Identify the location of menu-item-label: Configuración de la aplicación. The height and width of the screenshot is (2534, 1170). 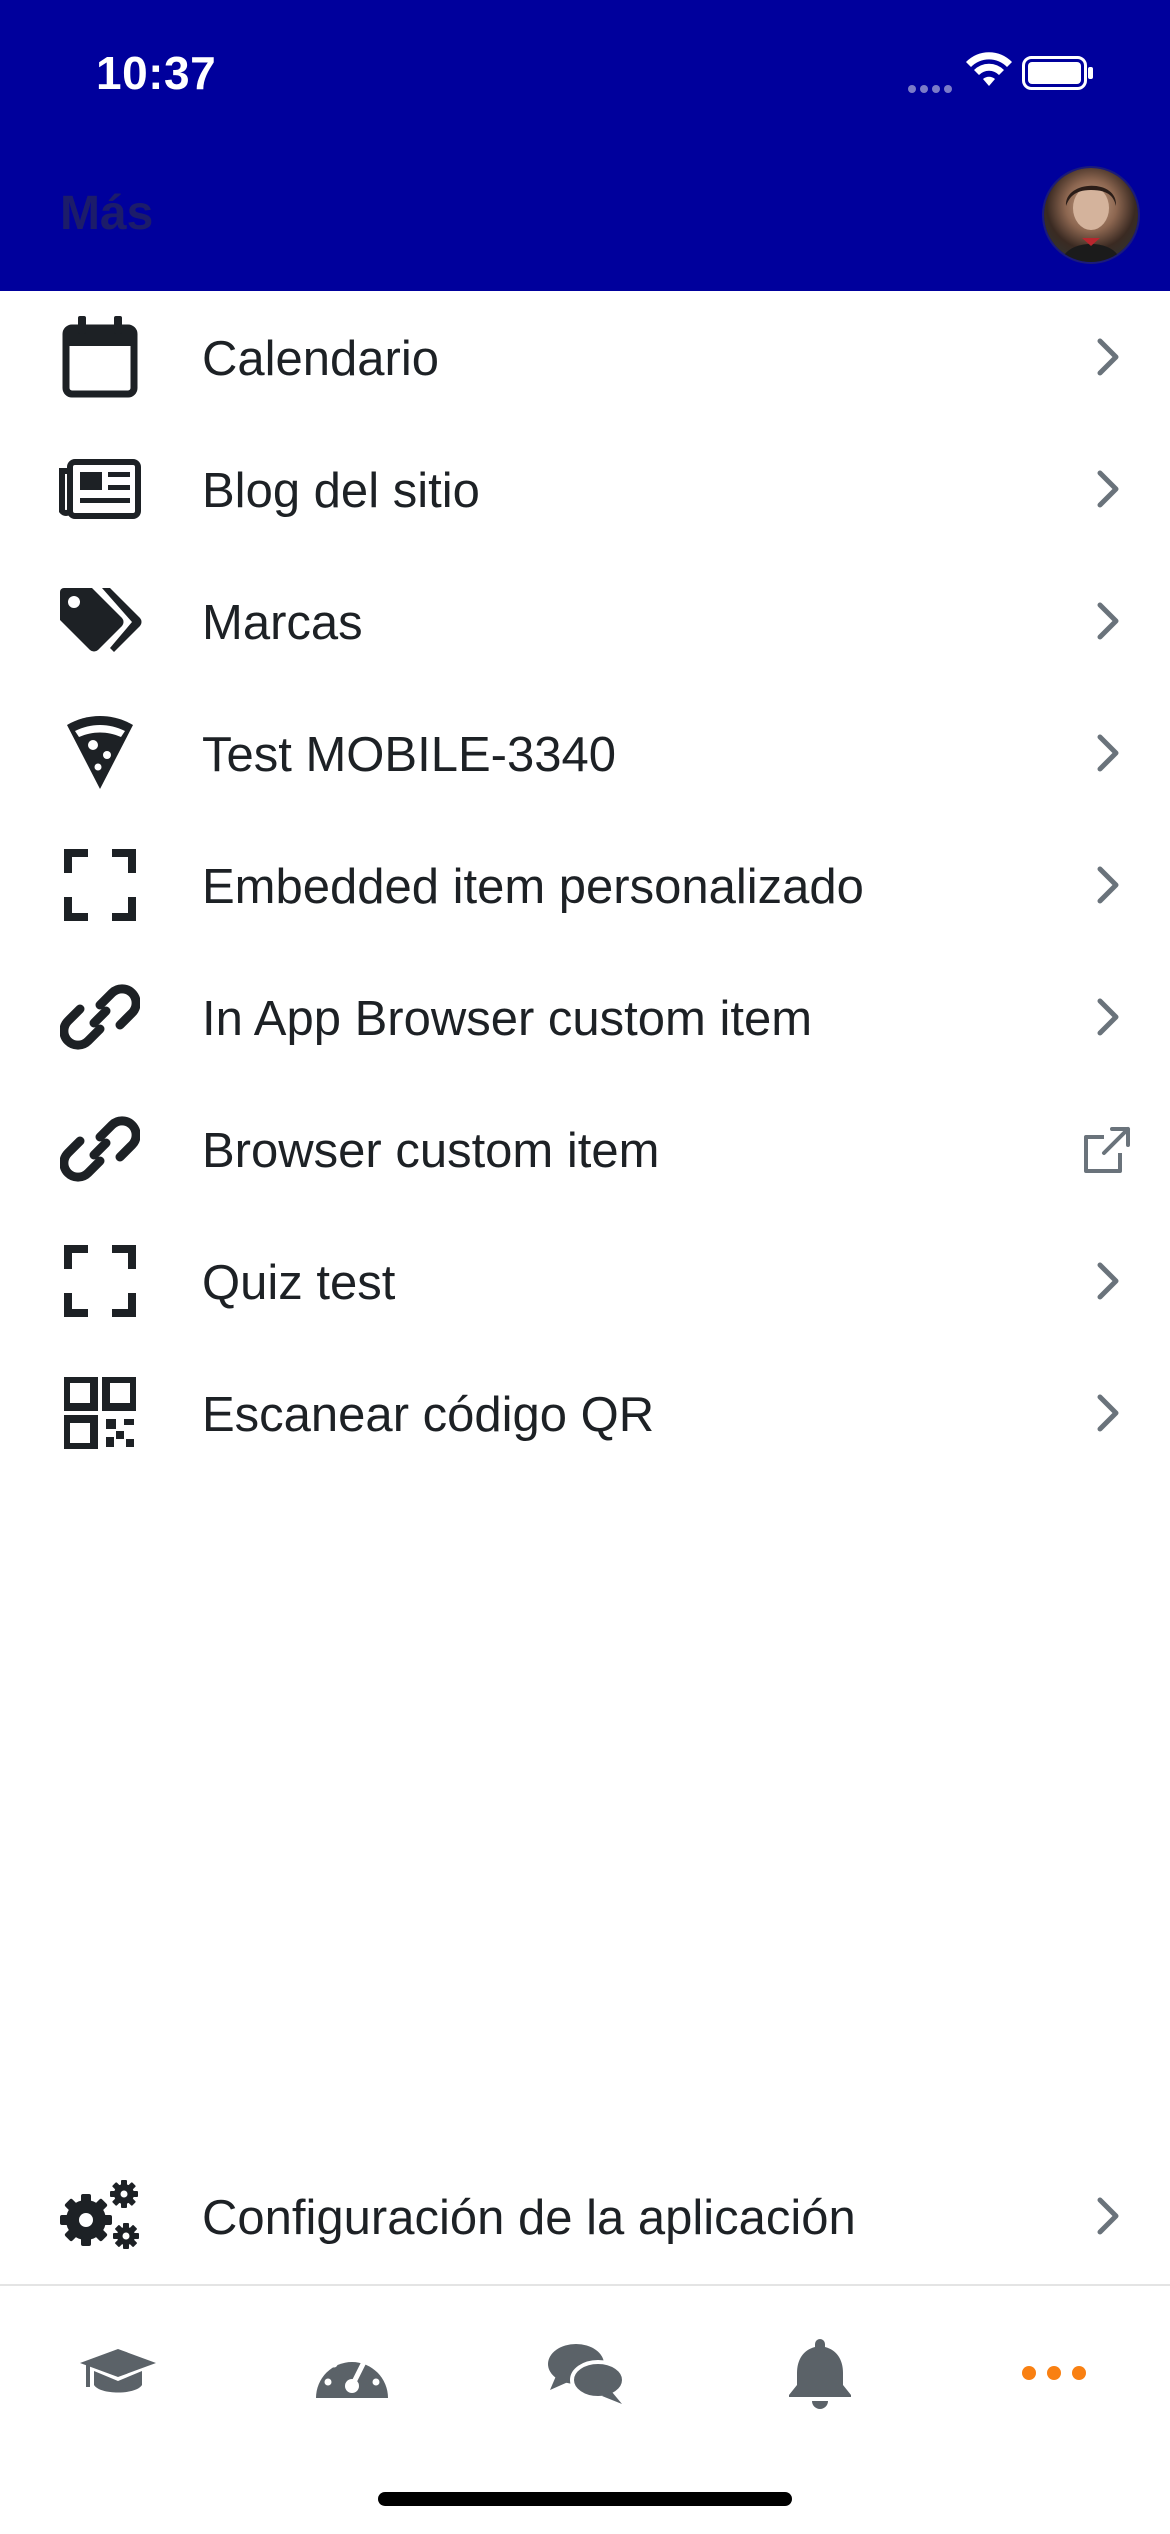
(529, 2218).